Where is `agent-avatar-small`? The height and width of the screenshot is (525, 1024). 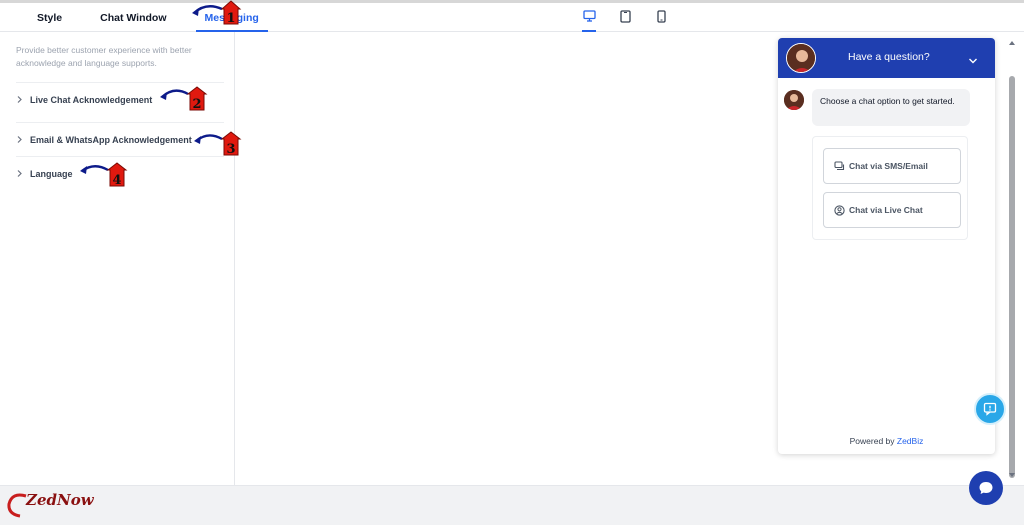
agent-avatar-small is located at coordinates (794, 100).